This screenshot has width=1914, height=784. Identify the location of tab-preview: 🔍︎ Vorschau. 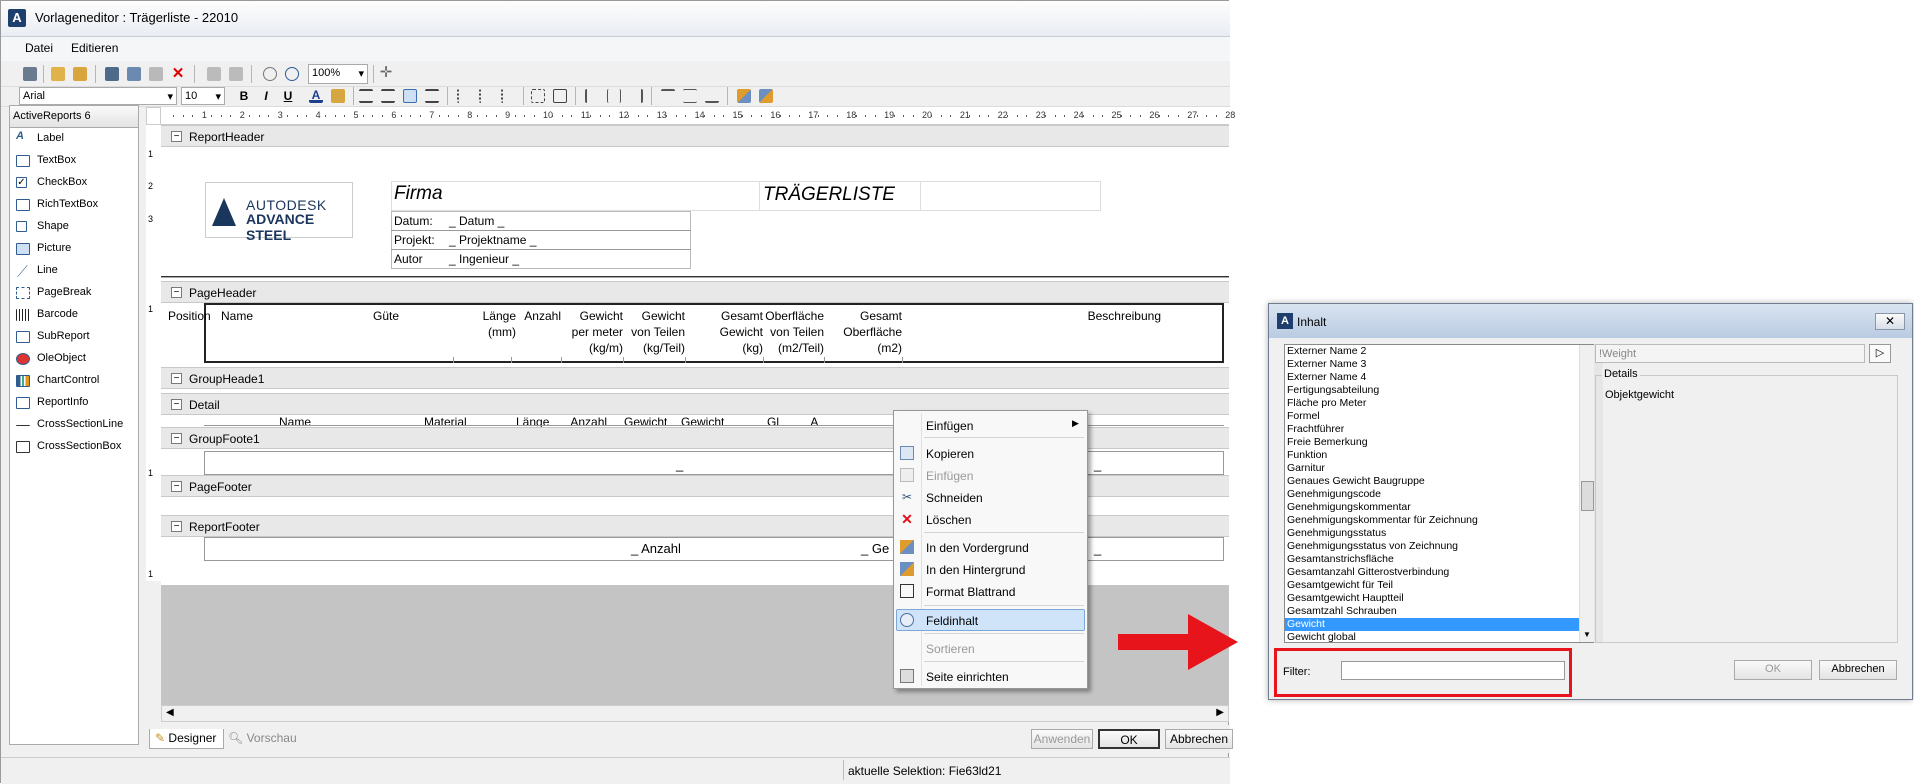
(262, 737).